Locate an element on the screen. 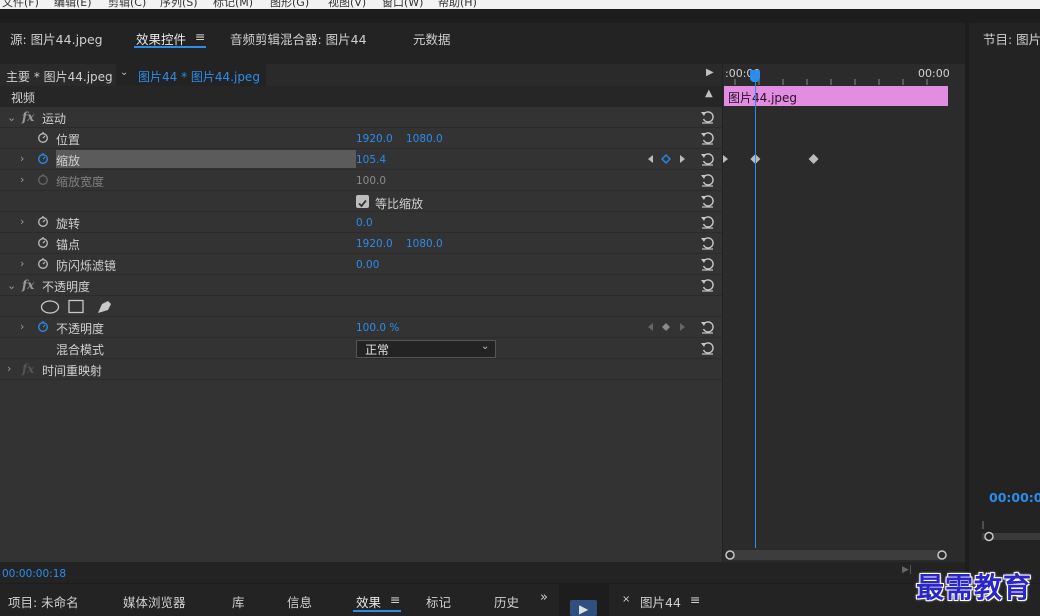 The image size is (1040, 616). program-monitor-title: 节目: 图片 is located at coordinates (1011, 38).